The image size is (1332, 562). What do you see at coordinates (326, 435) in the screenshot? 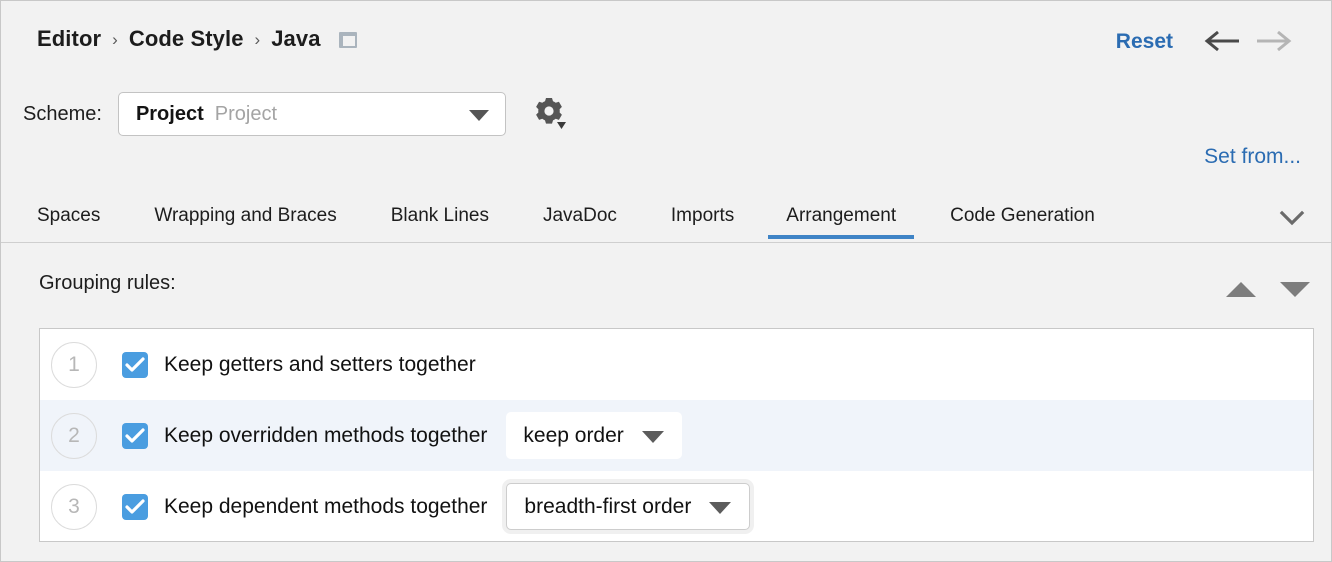
I see `rule-label: Keep overridden methods together` at bounding box center [326, 435].